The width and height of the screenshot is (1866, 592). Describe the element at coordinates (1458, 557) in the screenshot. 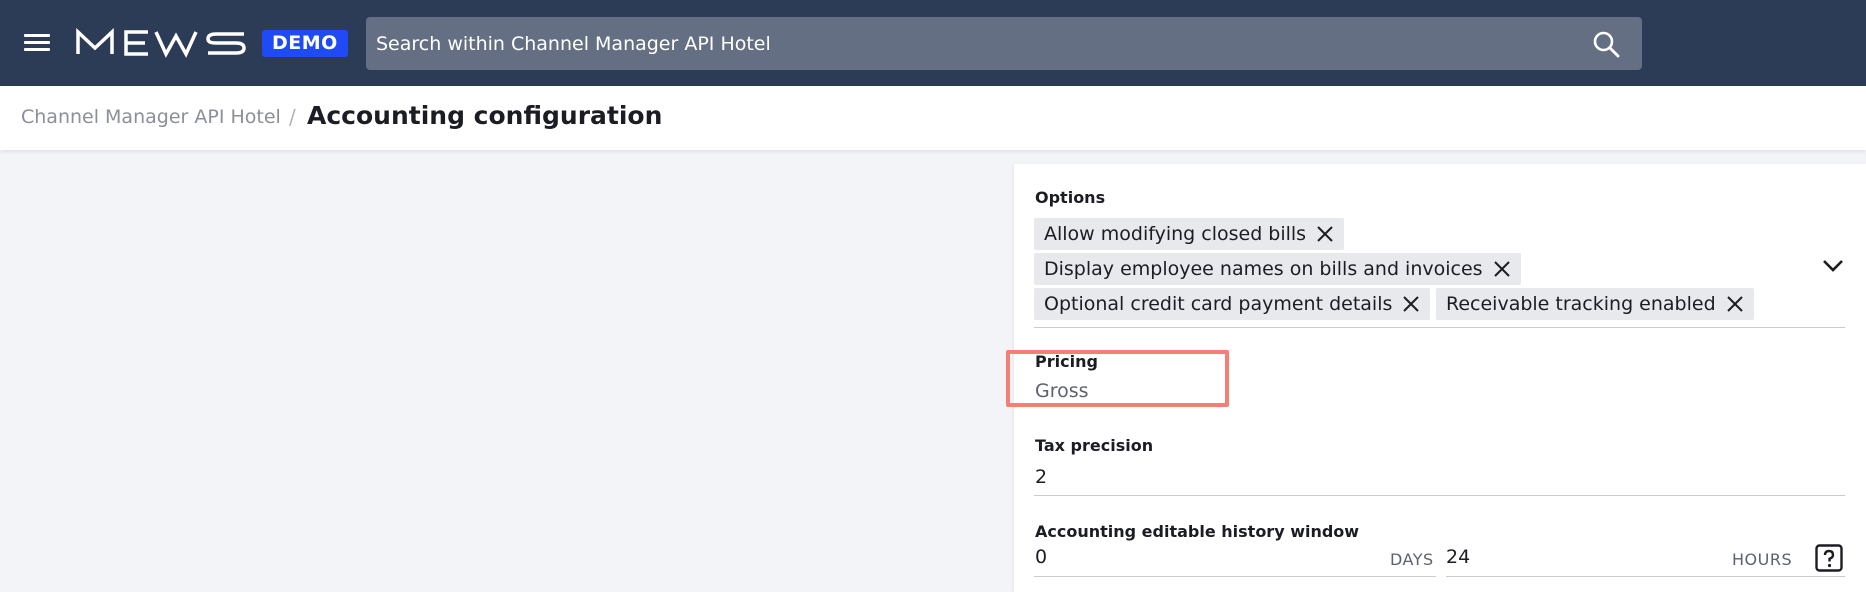

I see `history-hours-input: 24` at that location.